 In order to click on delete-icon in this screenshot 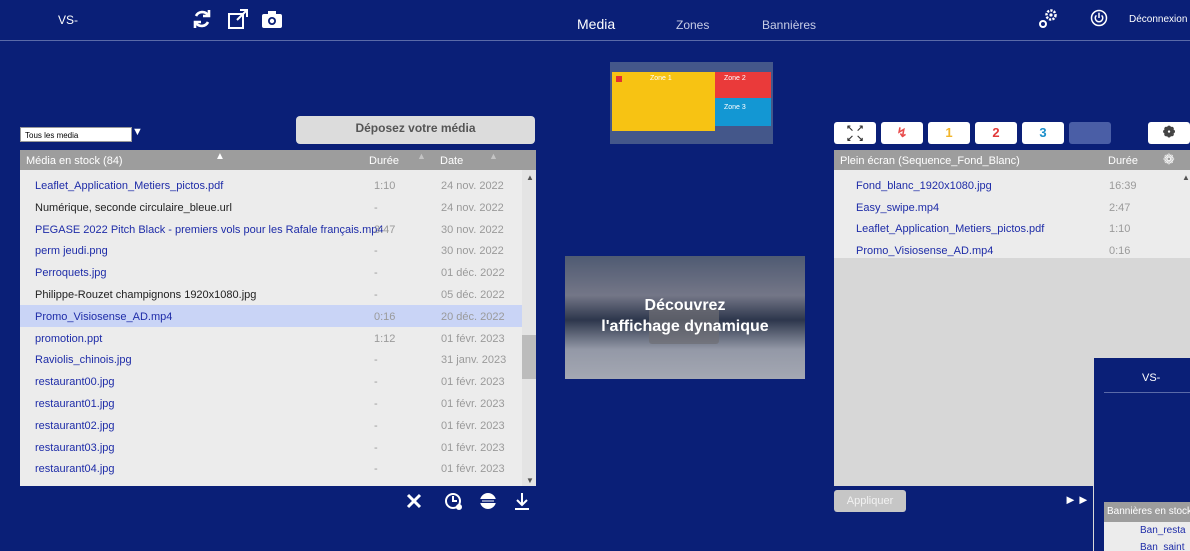, I will do `click(414, 501)`.